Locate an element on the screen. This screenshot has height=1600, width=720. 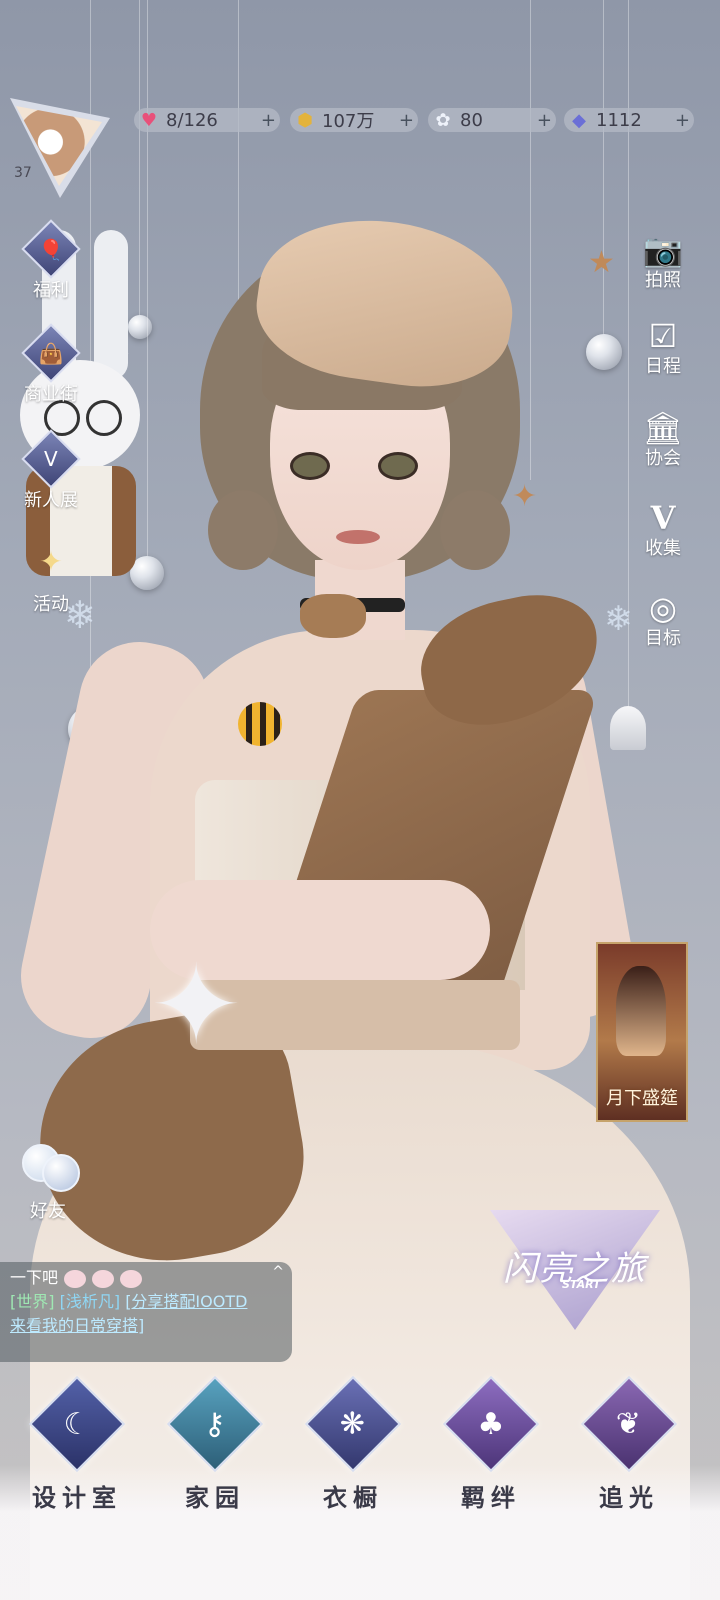
target-medal-icon: ◎ is located at coordinates (663, 608).